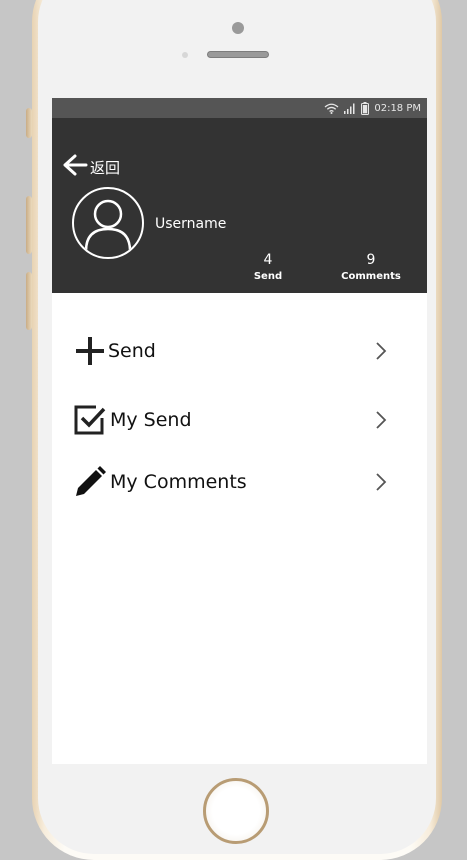 This screenshot has width=467, height=860. Describe the element at coordinates (178, 482) in the screenshot. I see `menu-label-my-comments: My Comments` at that location.